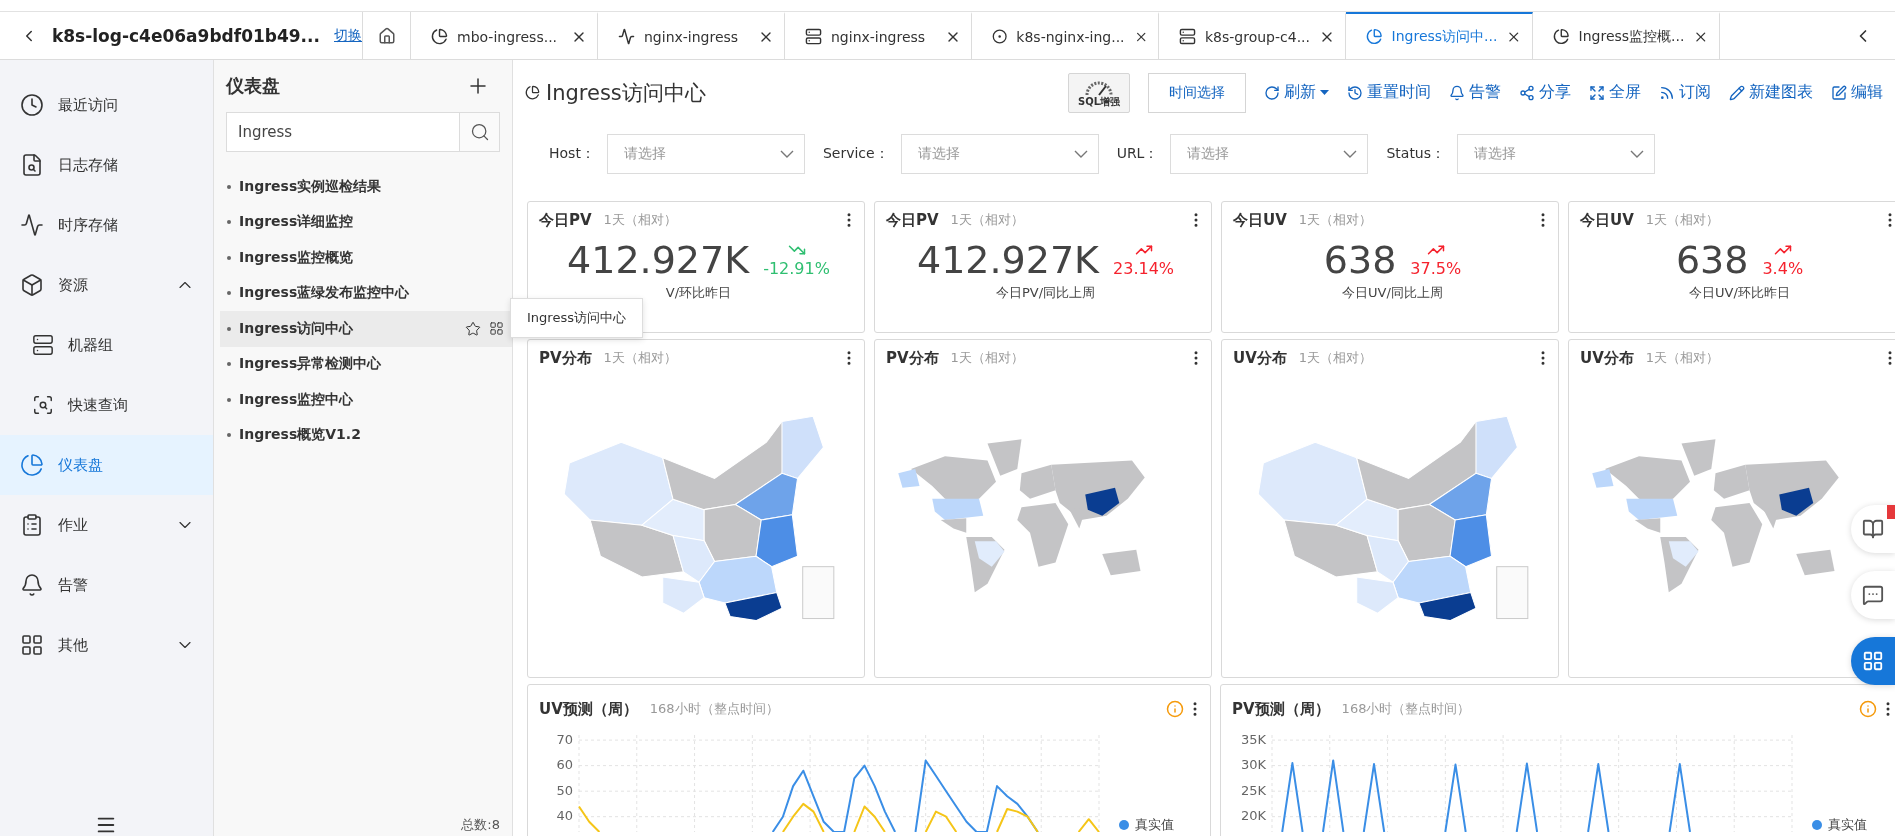 This screenshot has width=1895, height=836. Describe the element at coordinates (366, 293) in the screenshot. I see `dashboard-item: Ingress蓝绿发布监控中心` at that location.